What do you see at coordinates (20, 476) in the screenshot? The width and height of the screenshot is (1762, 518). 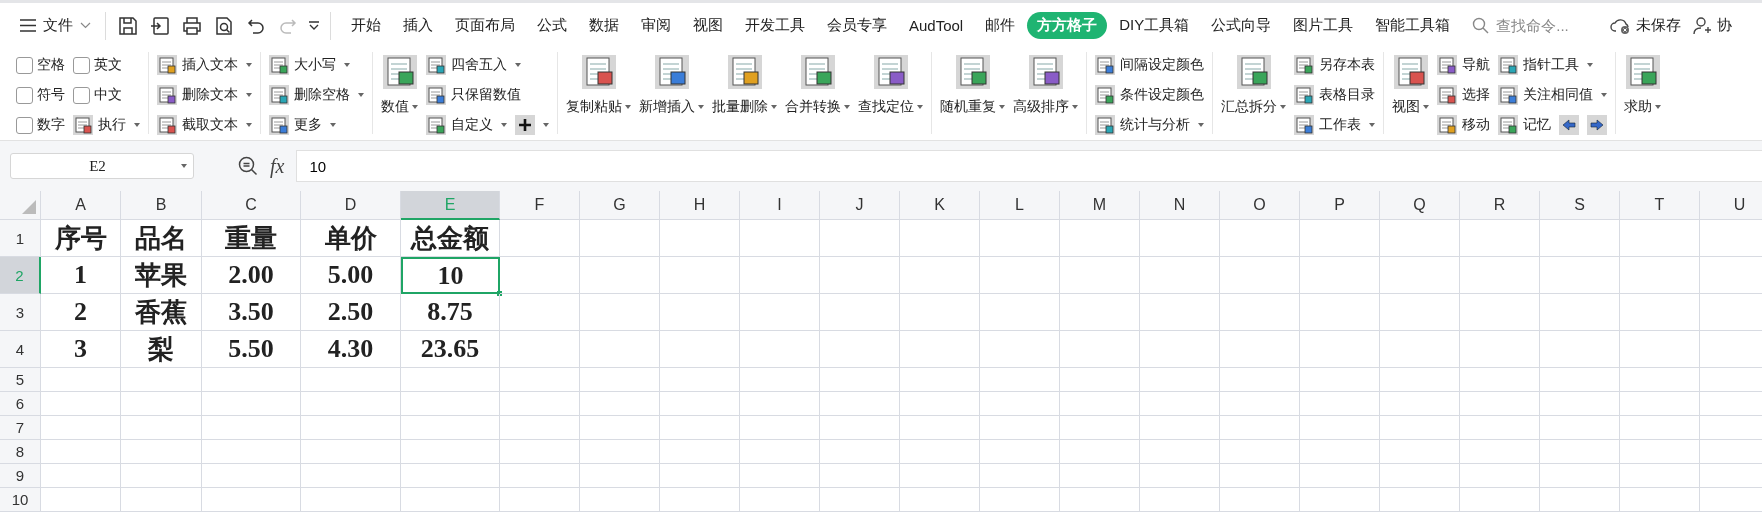 I see `row-header: 9` at bounding box center [20, 476].